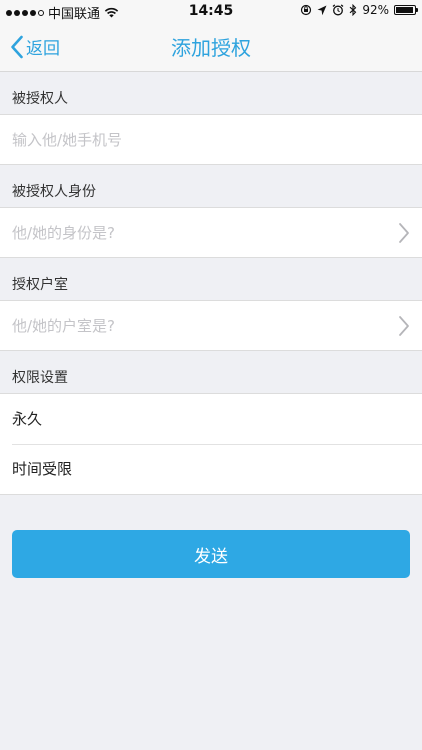  Describe the element at coordinates (64, 326) in the screenshot. I see `room-placeholder: 他/她的户室是?` at that location.